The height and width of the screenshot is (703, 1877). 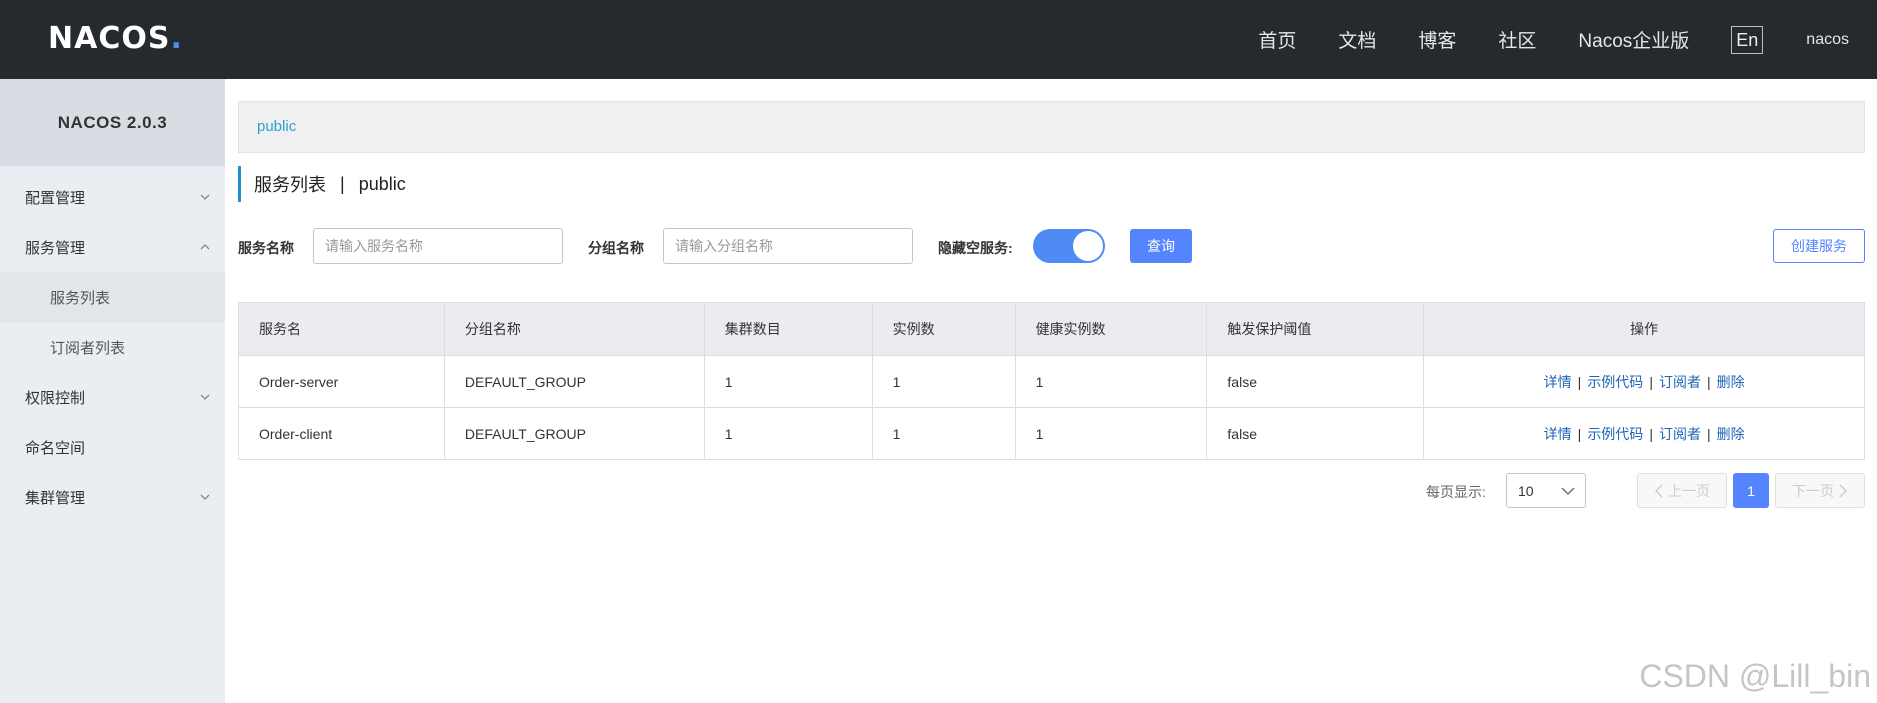 I want to click on sidebar-item-label: 命名空间, so click(x=55, y=448).